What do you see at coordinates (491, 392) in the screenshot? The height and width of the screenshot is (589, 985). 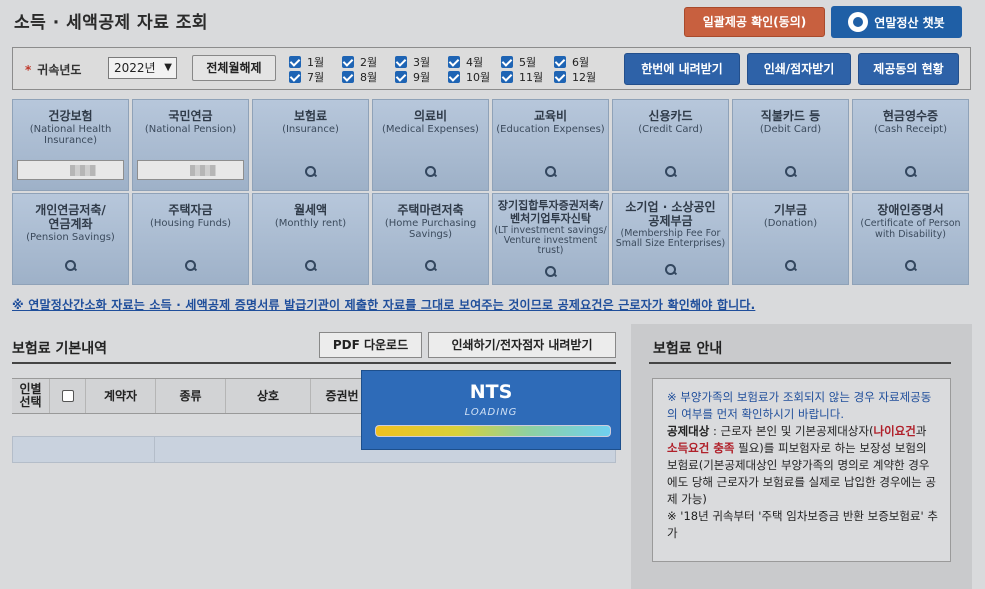 I see `nts-logo: NTS` at bounding box center [491, 392].